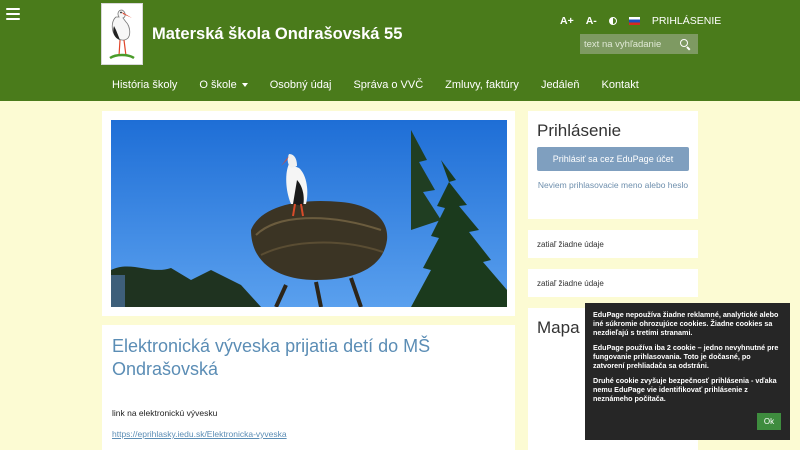 This screenshot has height=450, width=800. I want to click on nav-item-kontakt: Kontakt, so click(619, 85).